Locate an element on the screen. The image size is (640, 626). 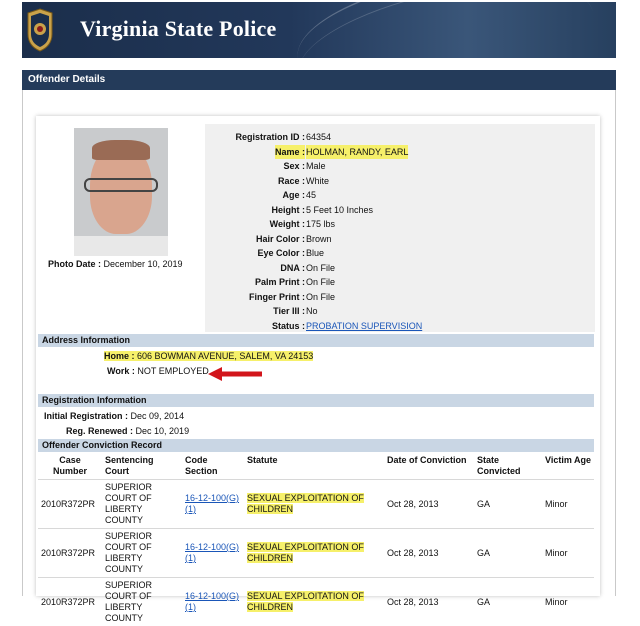
renewed-value: Dec 10, 2019 is located at coordinates (163, 431).